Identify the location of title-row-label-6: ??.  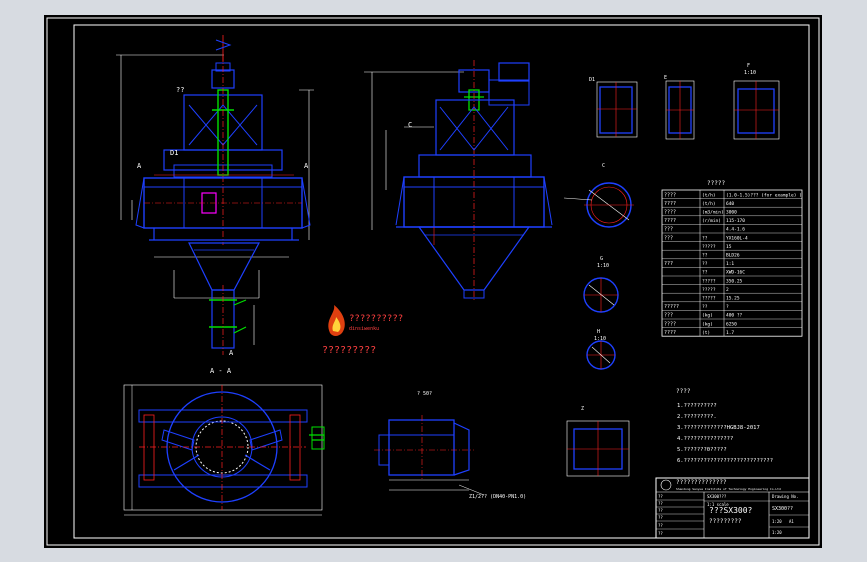
(660, 533).